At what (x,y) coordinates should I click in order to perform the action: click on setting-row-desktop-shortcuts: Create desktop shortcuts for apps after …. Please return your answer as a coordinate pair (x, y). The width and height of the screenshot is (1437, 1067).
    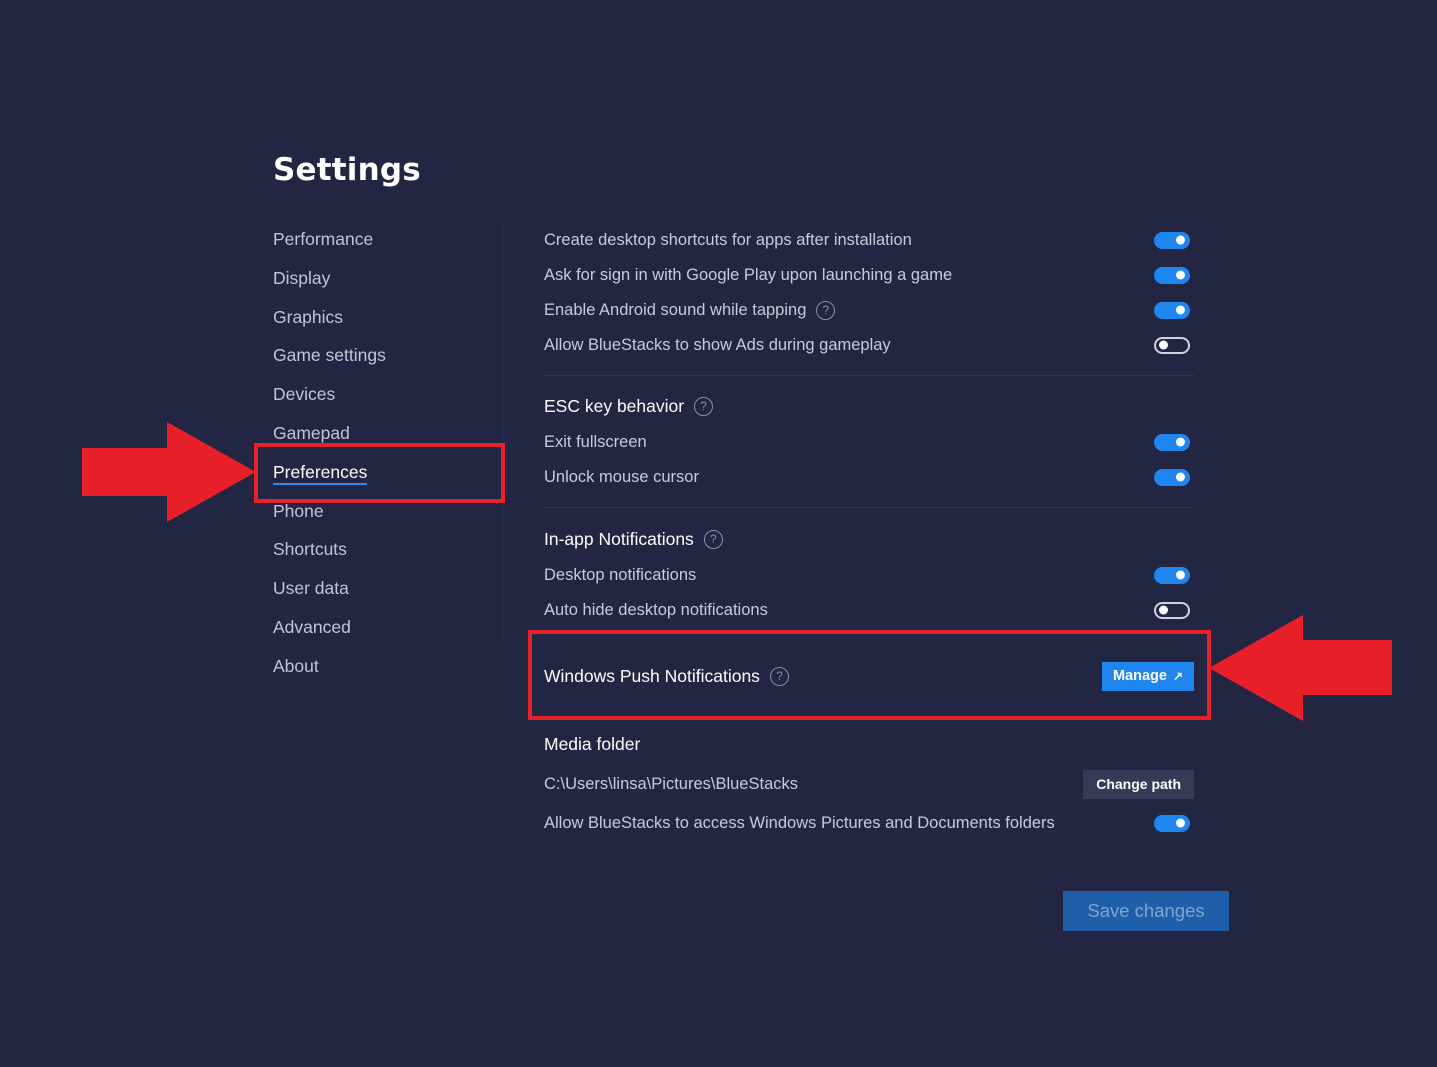
    Looking at the image, I should click on (869, 240).